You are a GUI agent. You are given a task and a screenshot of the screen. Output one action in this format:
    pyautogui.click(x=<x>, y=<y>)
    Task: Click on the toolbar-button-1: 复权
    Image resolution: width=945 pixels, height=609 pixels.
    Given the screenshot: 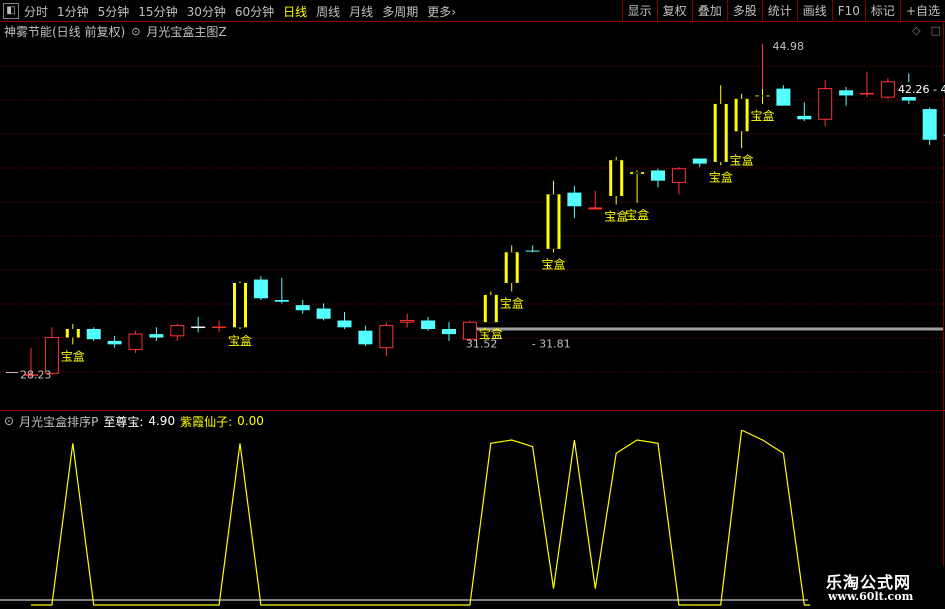 What is the action you would take?
    pyautogui.click(x=674, y=11)
    